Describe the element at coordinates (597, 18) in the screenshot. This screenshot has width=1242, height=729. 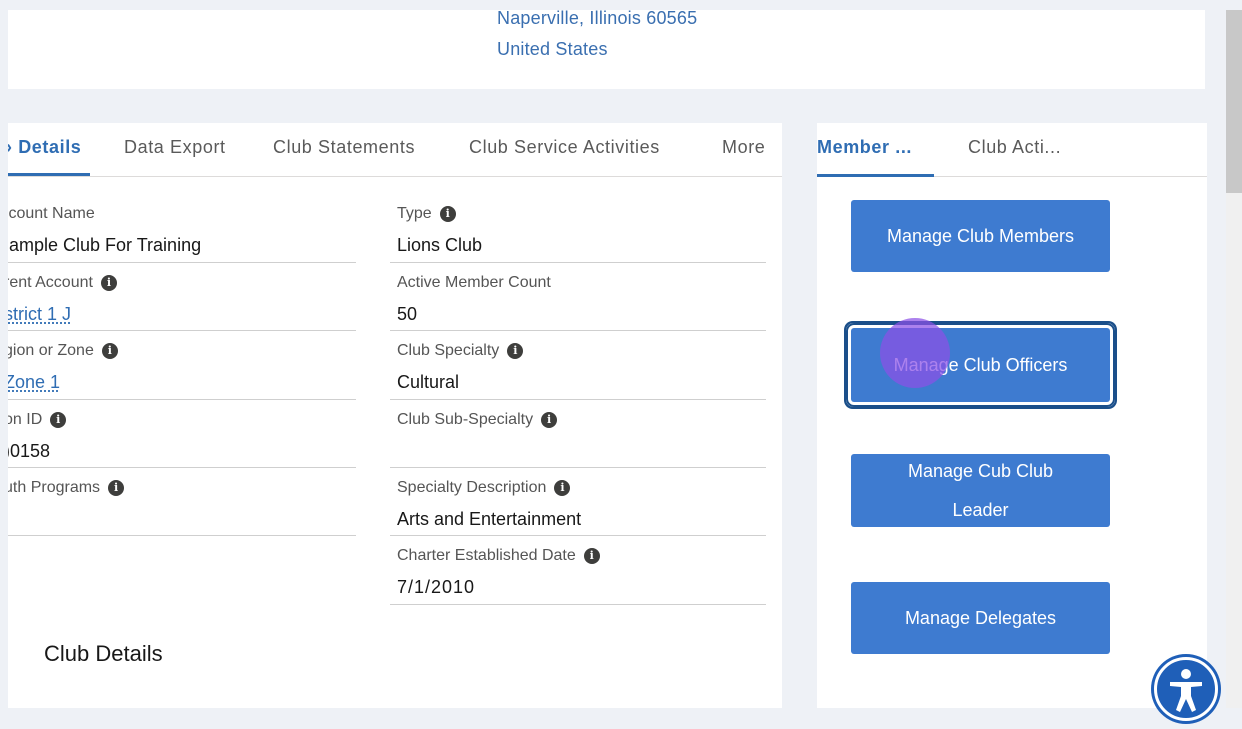
I see `address-city-line: Naperville, Illinois 60565` at that location.